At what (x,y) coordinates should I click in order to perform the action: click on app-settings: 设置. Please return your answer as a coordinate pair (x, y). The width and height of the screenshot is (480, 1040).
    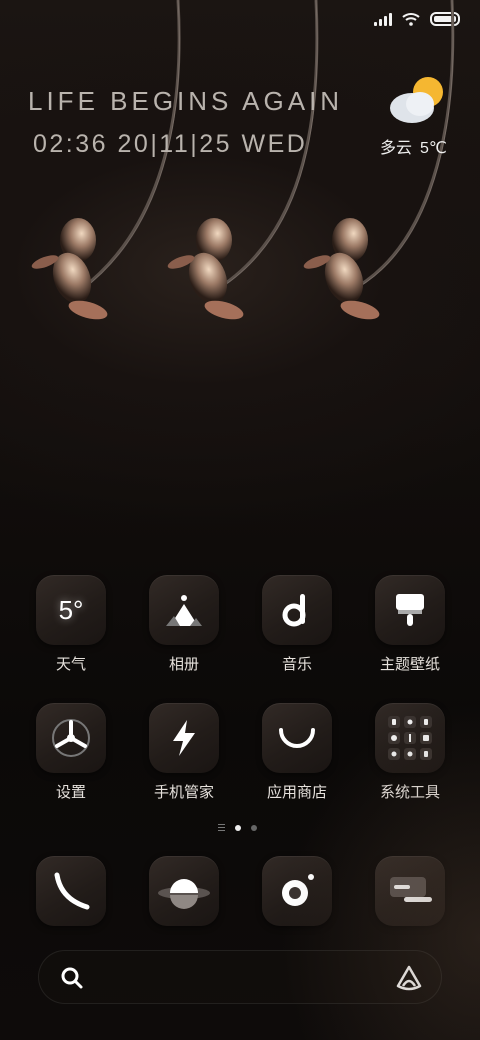
    Looking at the image, I should click on (71, 752).